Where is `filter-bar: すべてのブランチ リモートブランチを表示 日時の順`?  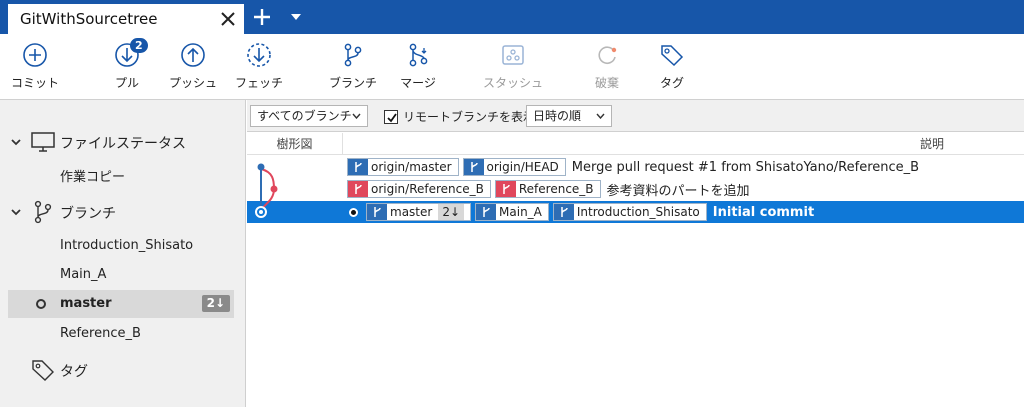 filter-bar: すべてのブランチ リモートブランチを表示 日時の順 is located at coordinates (635, 116).